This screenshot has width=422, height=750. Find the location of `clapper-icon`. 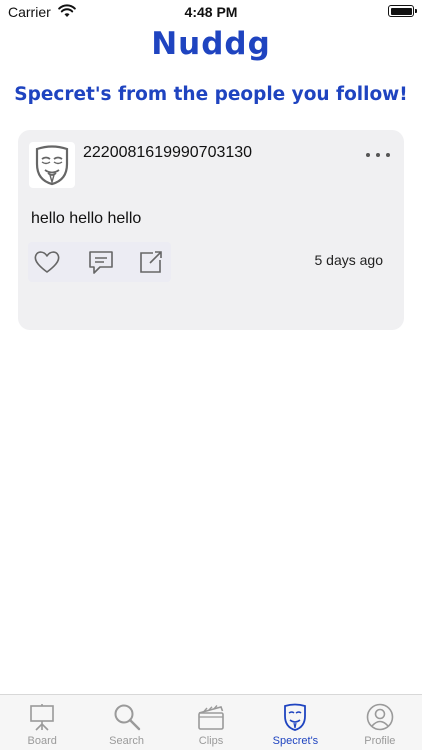

clapper-icon is located at coordinates (211, 717).